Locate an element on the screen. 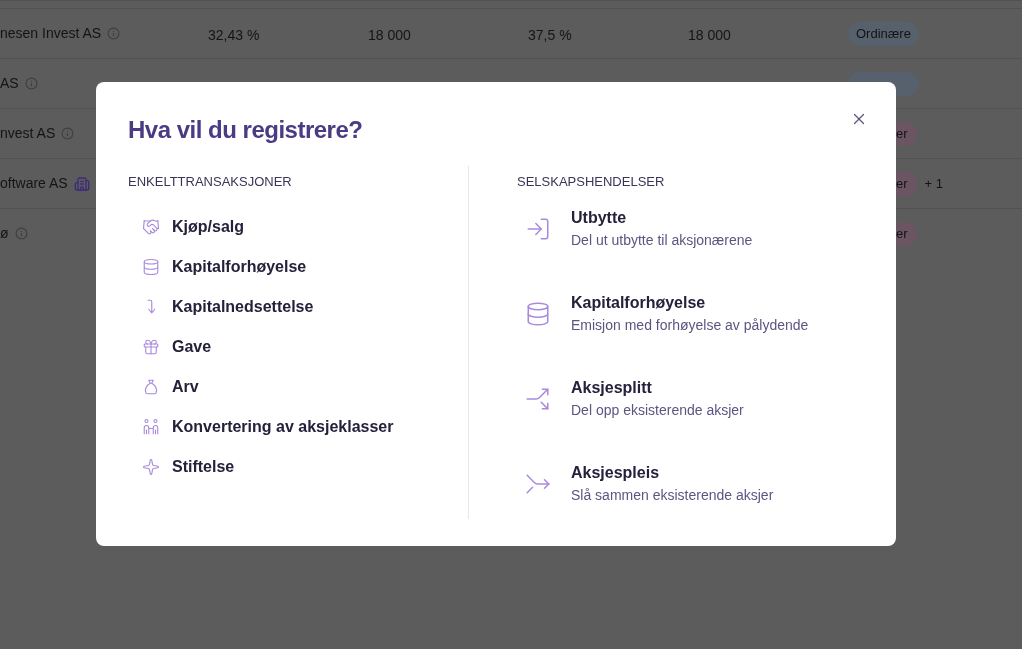 The height and width of the screenshot is (649, 1022). transaction-option: Gave is located at coordinates (305, 346).